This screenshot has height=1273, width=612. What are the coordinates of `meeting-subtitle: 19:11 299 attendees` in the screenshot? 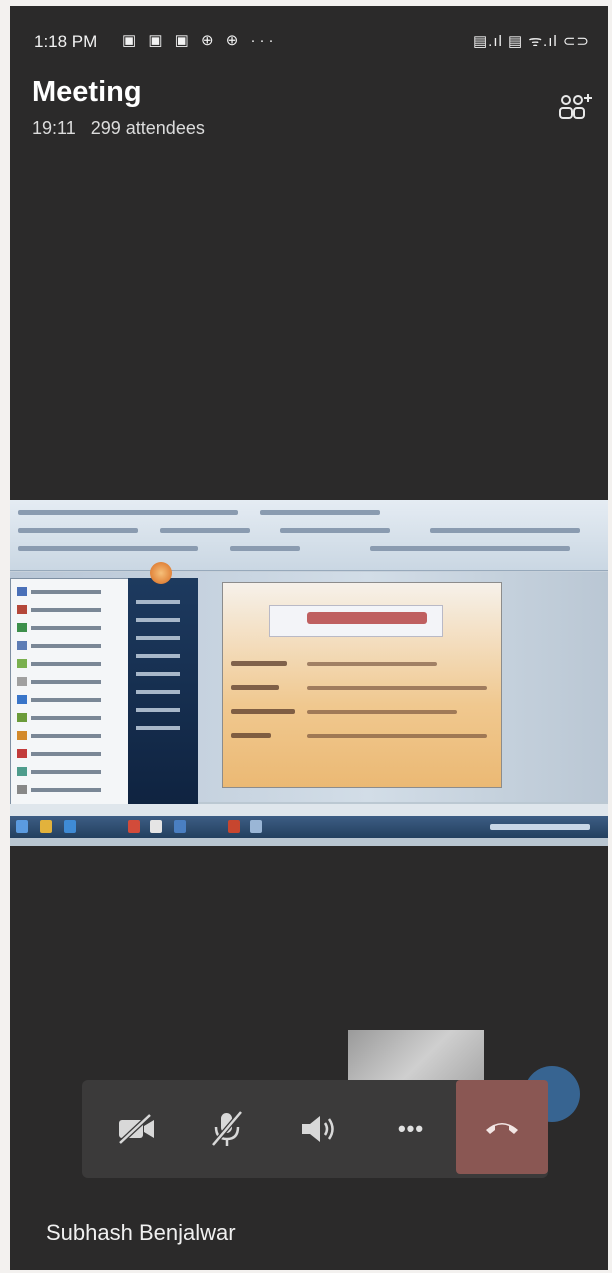 It's located at (123, 128).